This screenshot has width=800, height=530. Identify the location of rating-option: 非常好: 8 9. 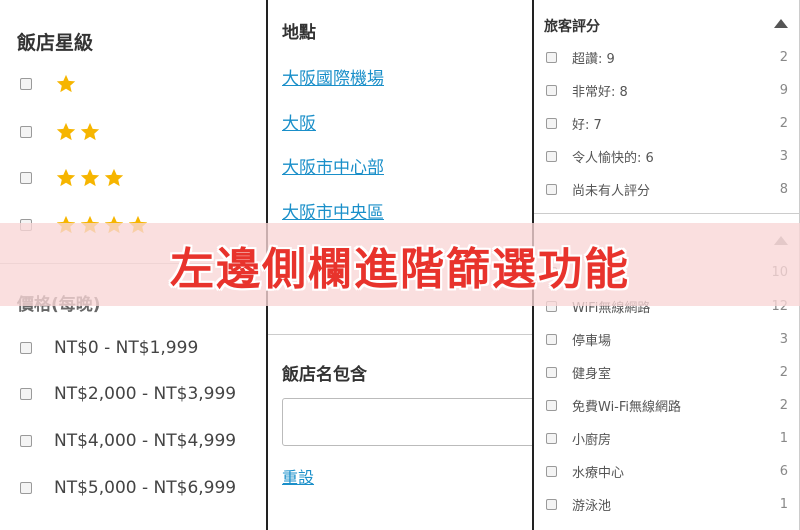
(667, 90).